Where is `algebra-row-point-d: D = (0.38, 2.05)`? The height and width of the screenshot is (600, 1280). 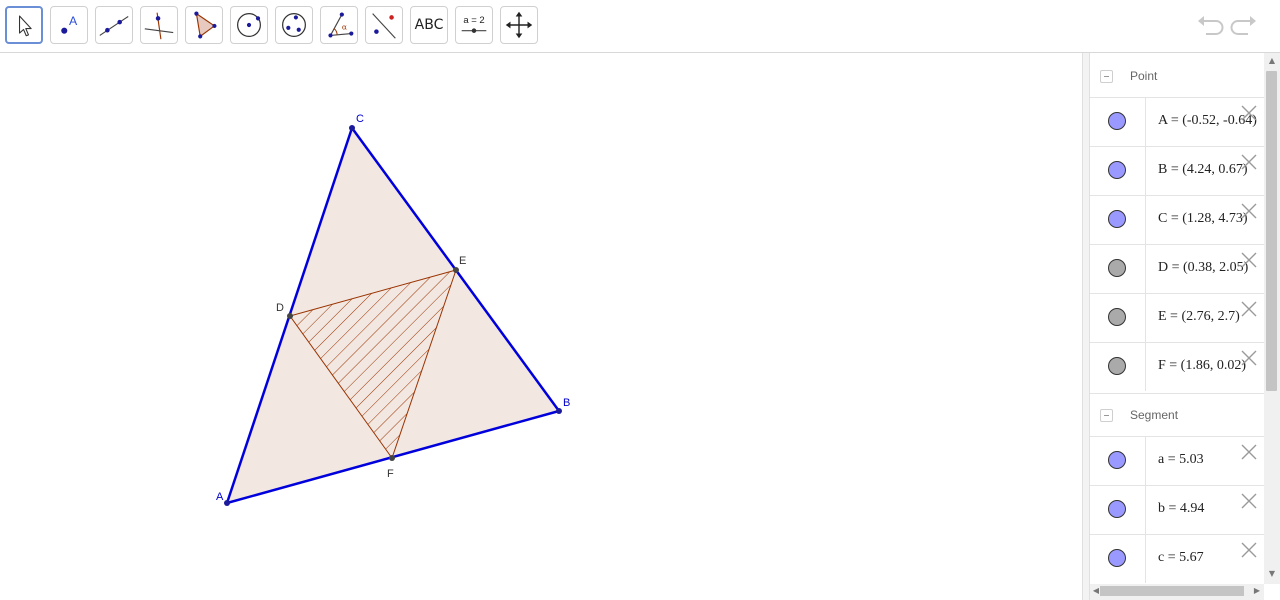 algebra-row-point-d: D = (0.38, 2.05) is located at coordinates (1178, 268).